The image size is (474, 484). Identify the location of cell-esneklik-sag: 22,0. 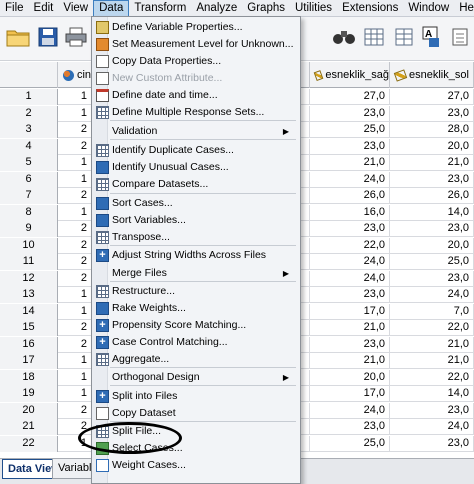
(350, 245).